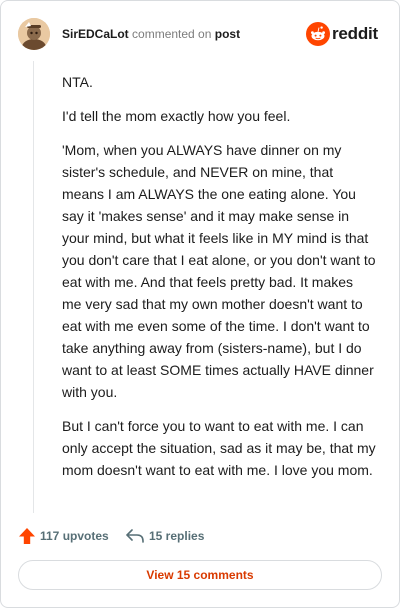 The image size is (400, 608). Describe the element at coordinates (177, 536) in the screenshot. I see `reply-count: 15 replies` at that location.